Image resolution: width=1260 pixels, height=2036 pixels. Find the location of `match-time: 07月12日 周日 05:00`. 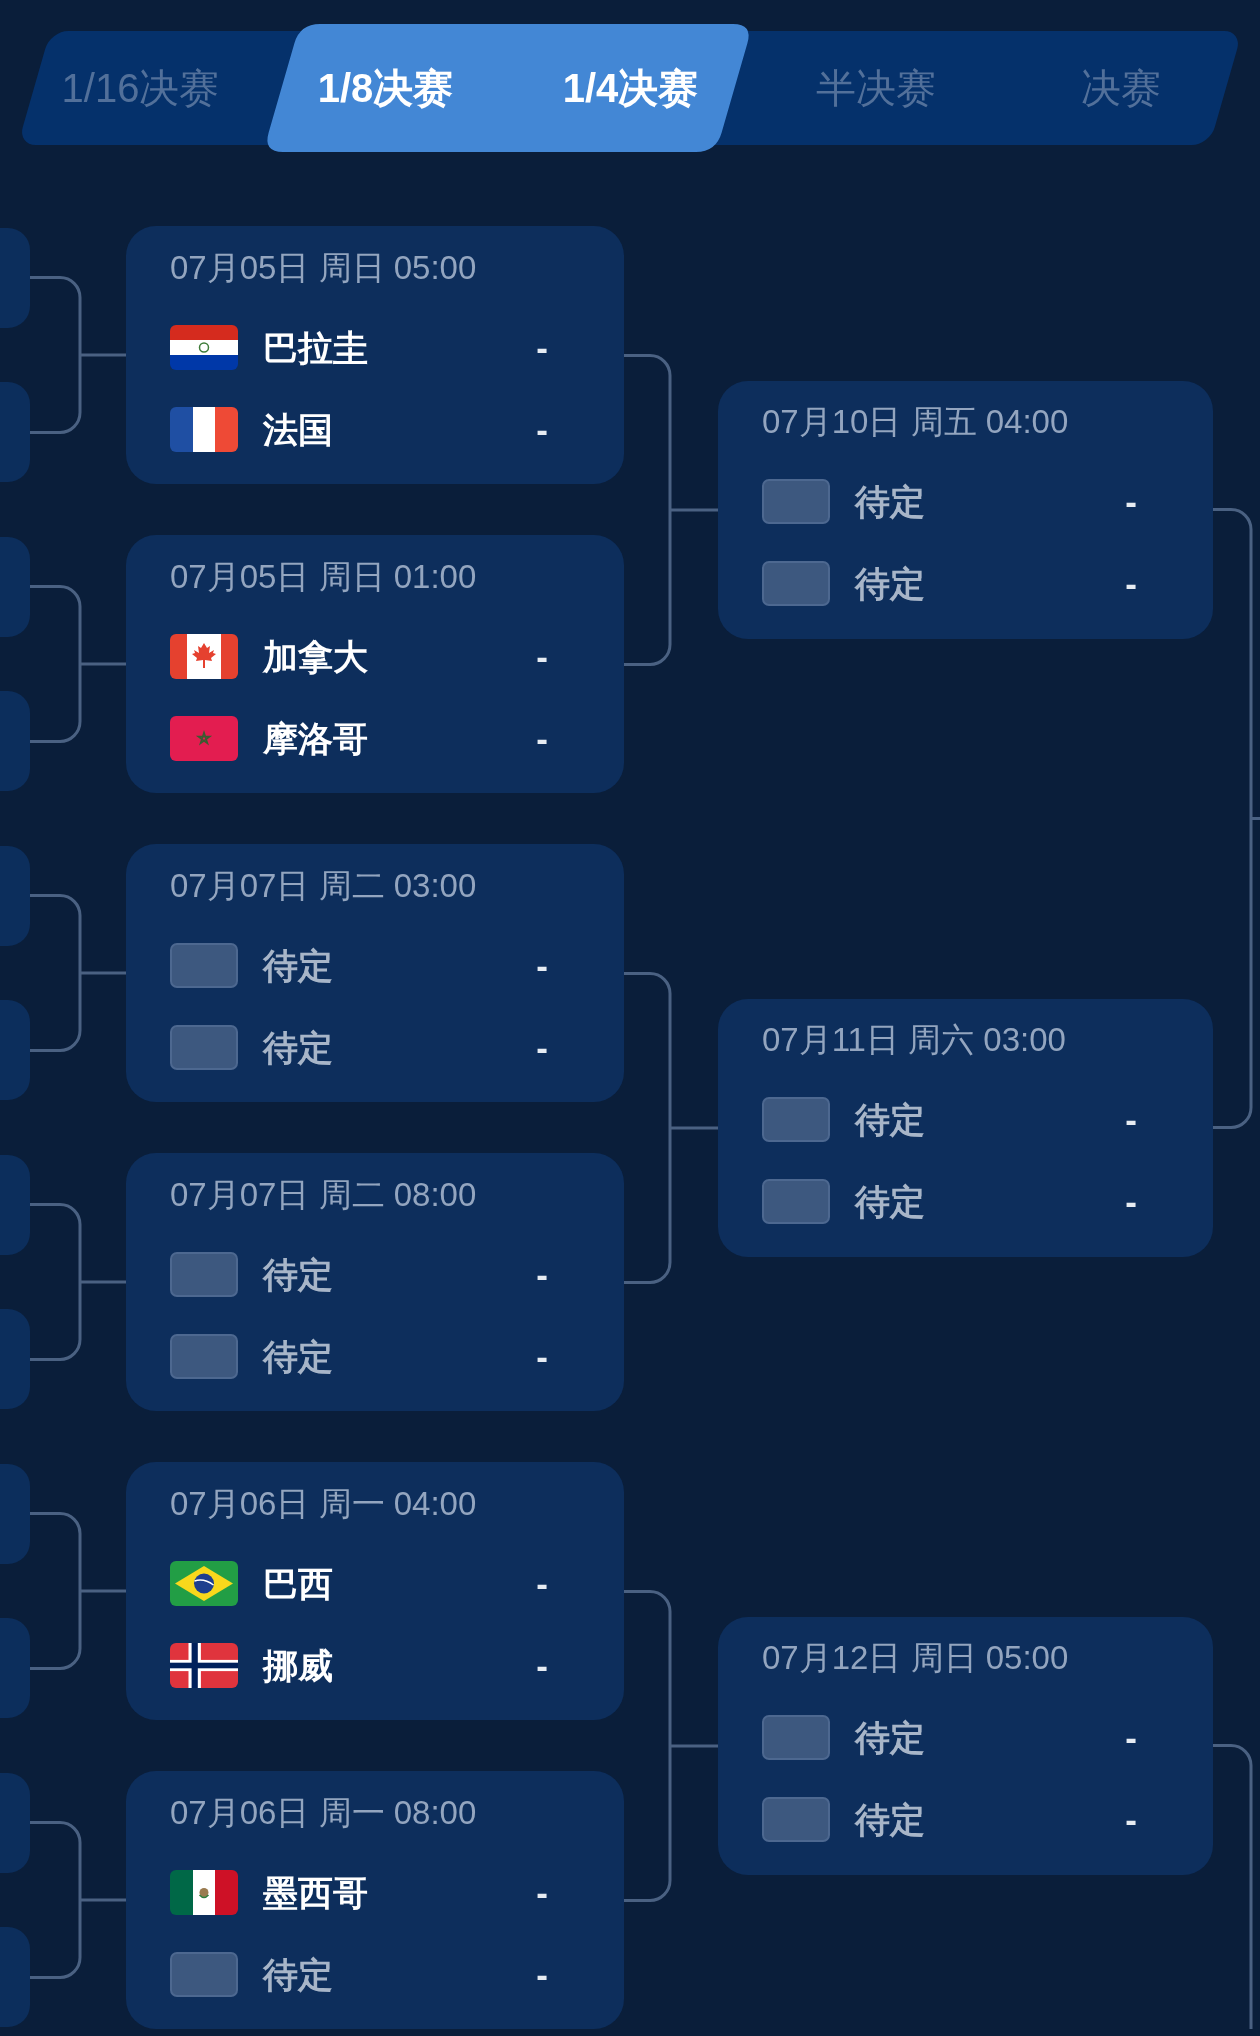

match-time: 07月12日 周日 05:00 is located at coordinates (915, 1657).